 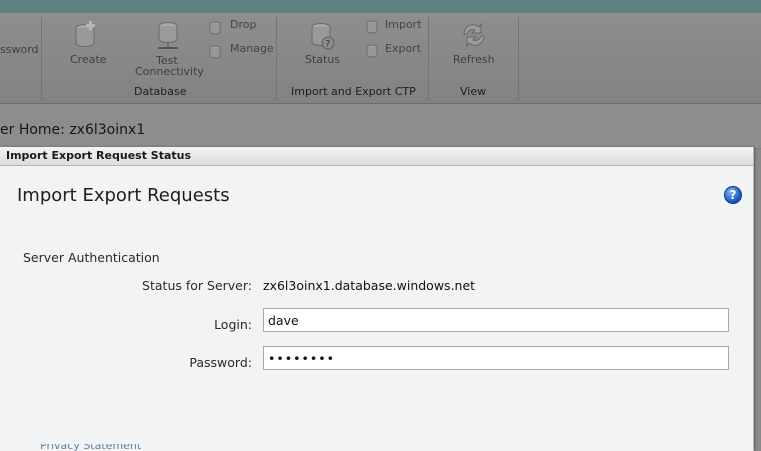 I want to click on manage-button: Manage, so click(x=252, y=48).